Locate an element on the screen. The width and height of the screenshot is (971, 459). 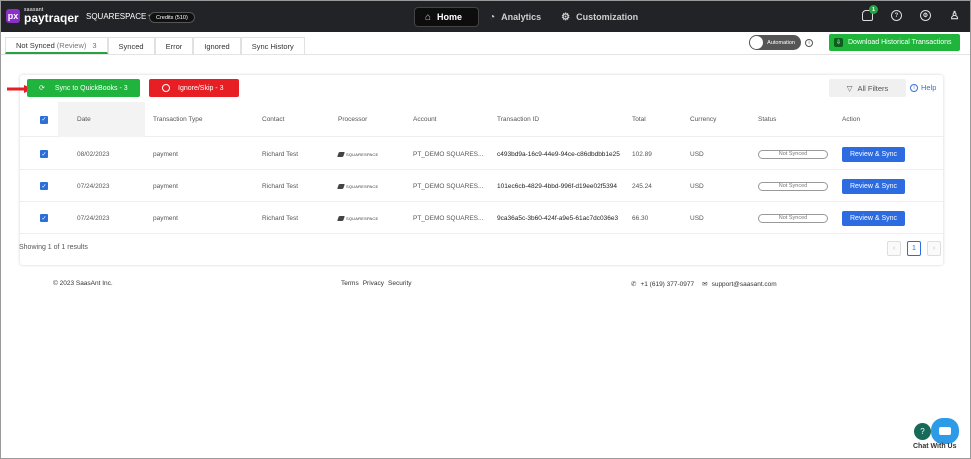
tab-error: Error is located at coordinates (174, 45).